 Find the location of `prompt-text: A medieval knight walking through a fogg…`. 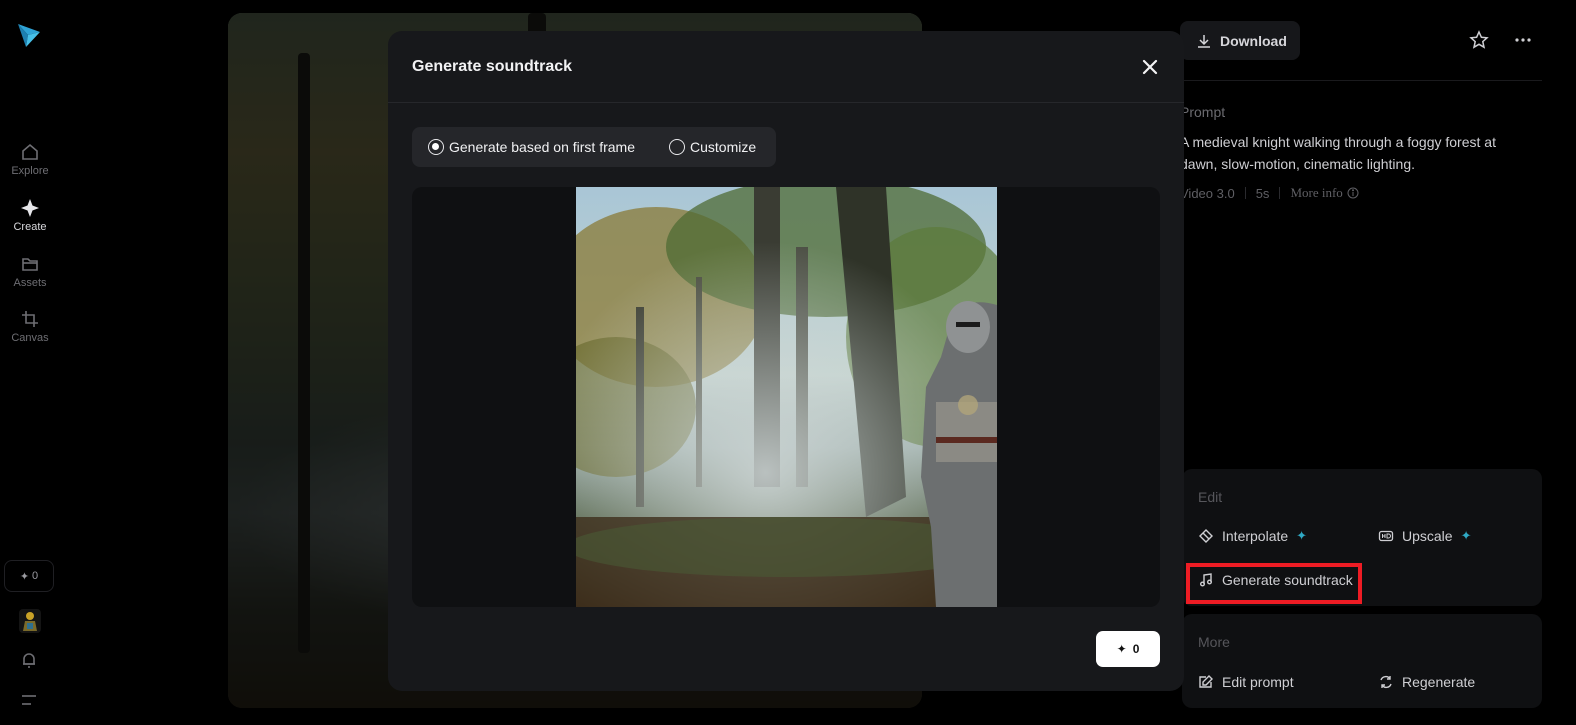

prompt-text: A medieval knight walking through a fogg… is located at coordinates (1338, 153).